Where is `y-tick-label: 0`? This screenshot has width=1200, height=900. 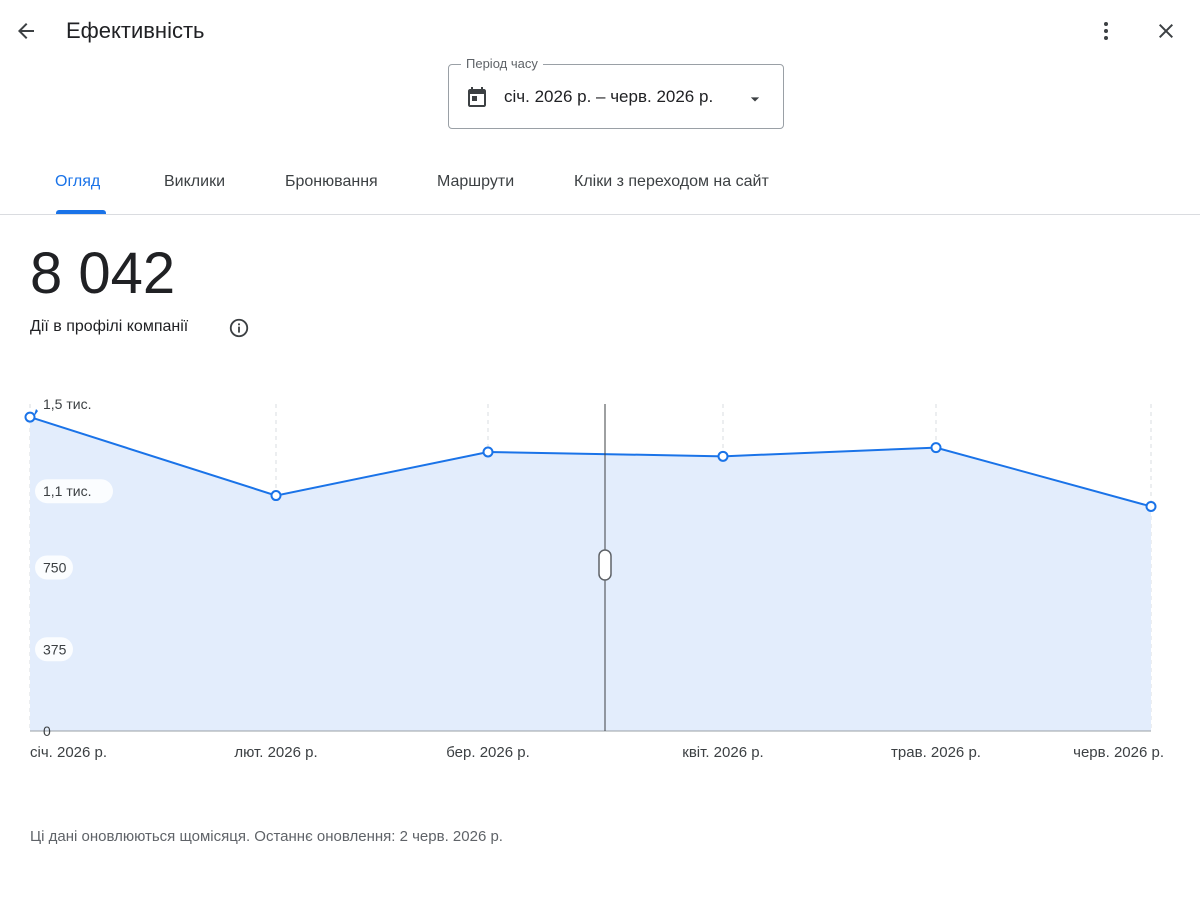
y-tick-label: 0 is located at coordinates (47, 731).